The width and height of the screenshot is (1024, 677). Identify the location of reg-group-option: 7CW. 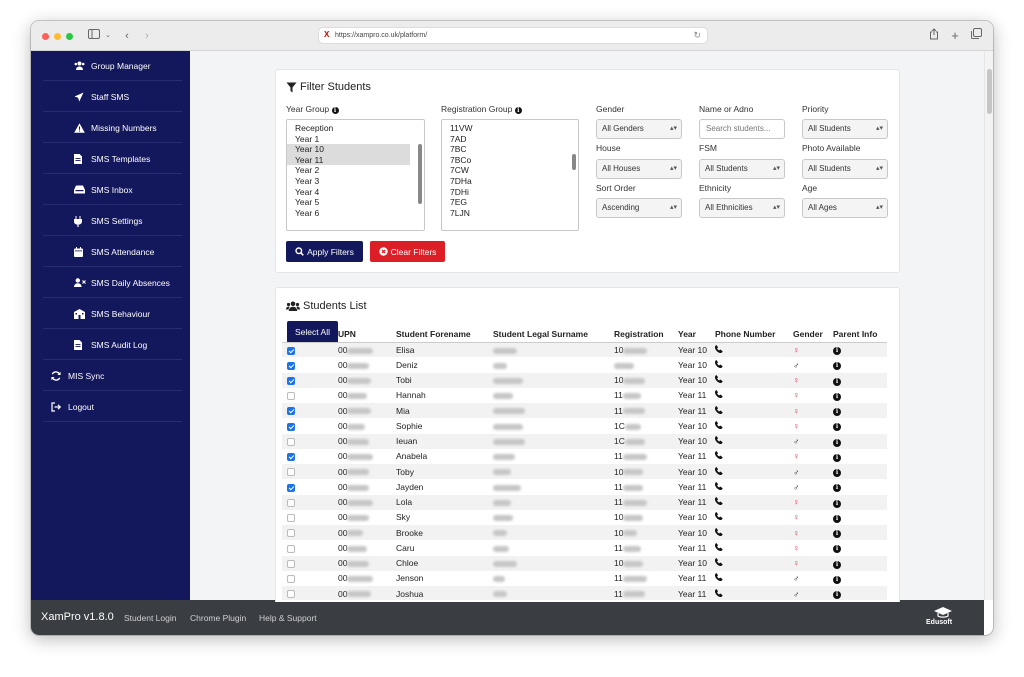
(510, 170).